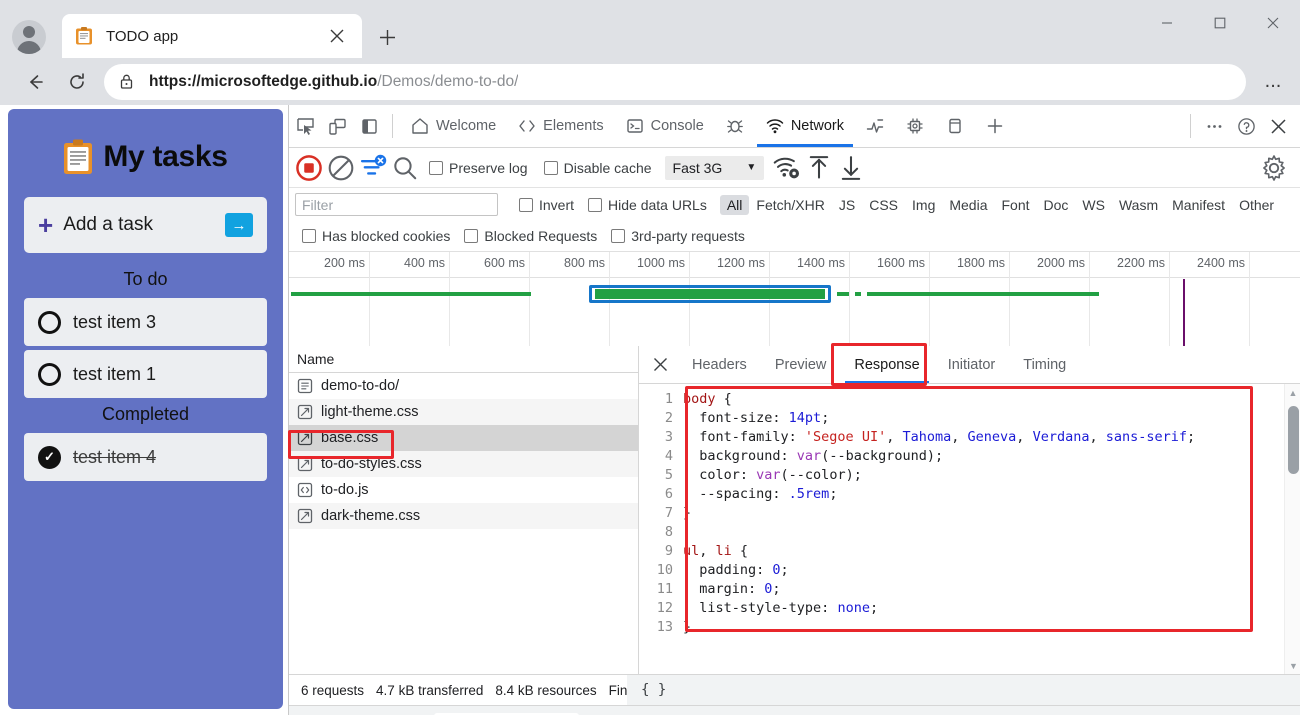 The height and width of the screenshot is (715, 1300). What do you see at coordinates (84, 36) in the screenshot?
I see `clipboard-favicon-icon` at bounding box center [84, 36].